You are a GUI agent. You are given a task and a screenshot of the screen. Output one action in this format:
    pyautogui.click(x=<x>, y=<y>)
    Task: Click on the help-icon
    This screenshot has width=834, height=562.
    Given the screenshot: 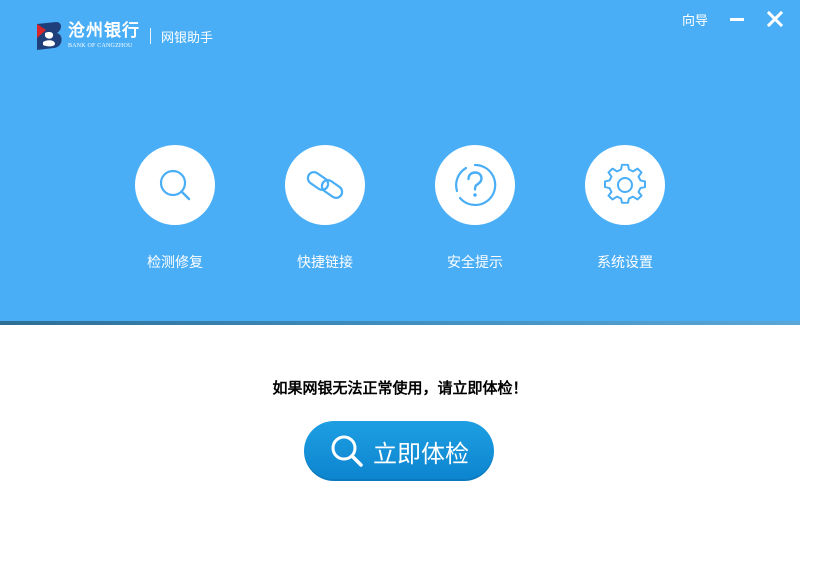 What is the action you would take?
    pyautogui.click(x=476, y=185)
    